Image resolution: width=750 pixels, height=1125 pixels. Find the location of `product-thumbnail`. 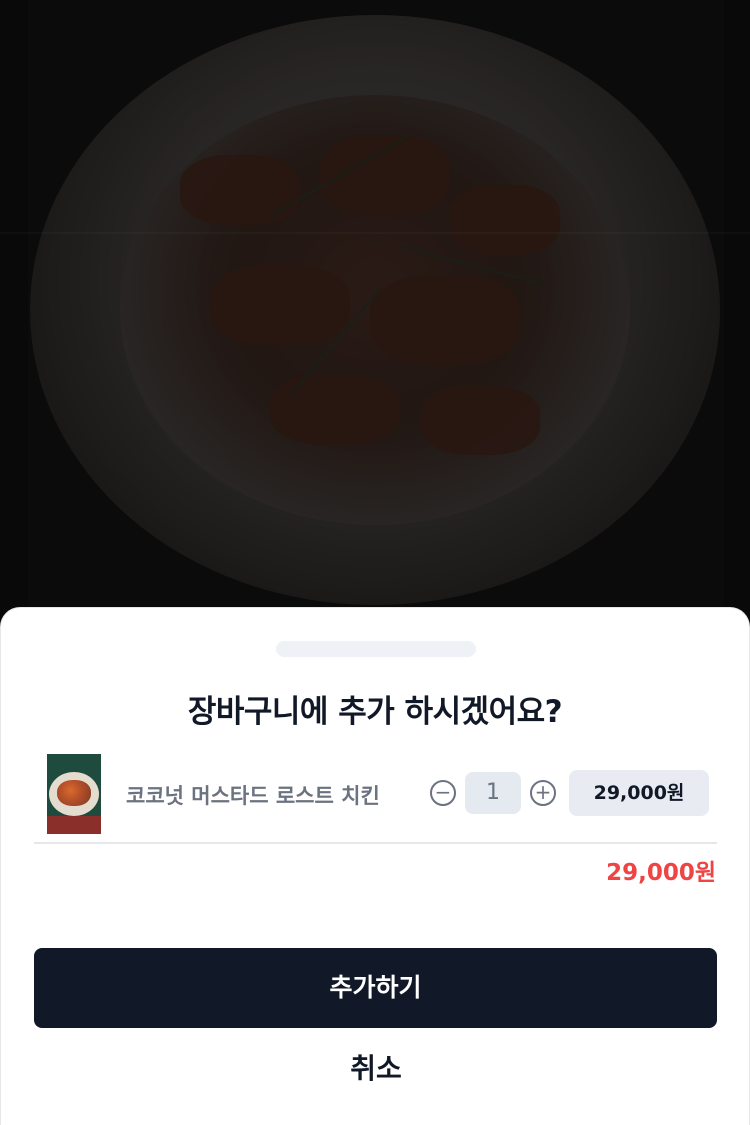

product-thumbnail is located at coordinates (74, 794).